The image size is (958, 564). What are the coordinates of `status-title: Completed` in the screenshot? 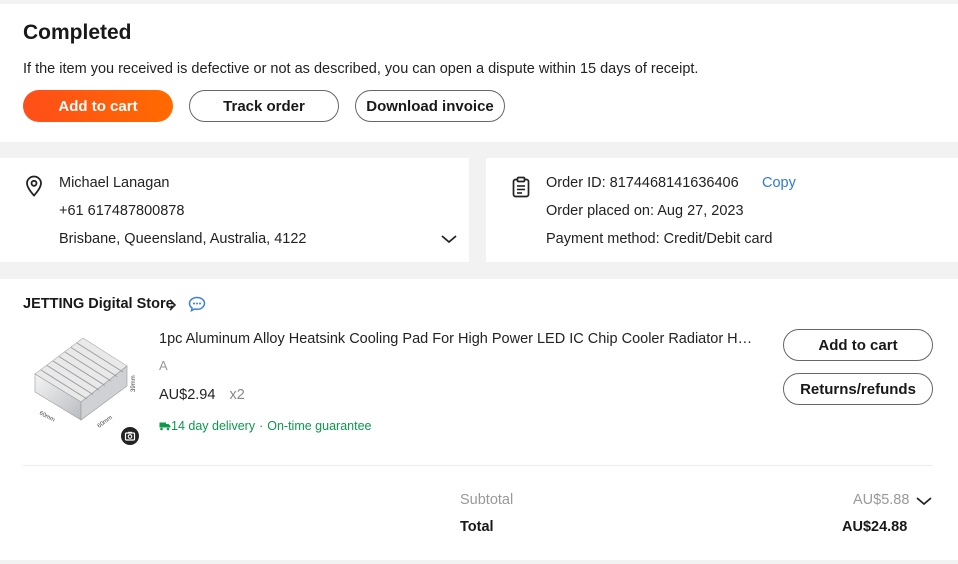 It's located at (77, 32).